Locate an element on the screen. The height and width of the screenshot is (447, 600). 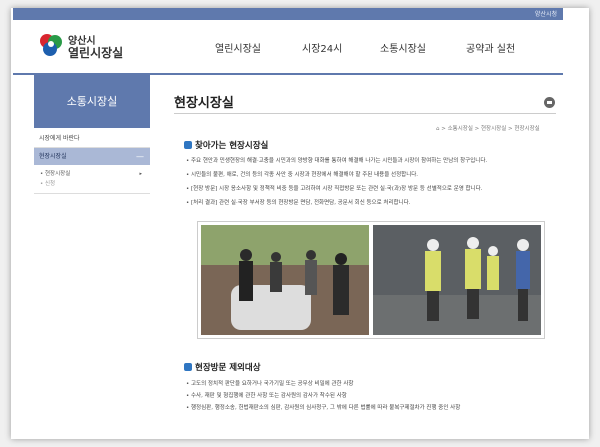
breadcrumb: ⌂ > 소통시장실 > 현장시장실 > 현장시장실 is located at coordinates (488, 129).